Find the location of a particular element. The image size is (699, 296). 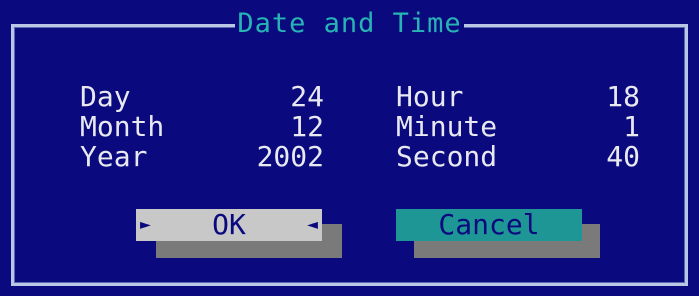

cancel-button: Cancel is located at coordinates (489, 225).